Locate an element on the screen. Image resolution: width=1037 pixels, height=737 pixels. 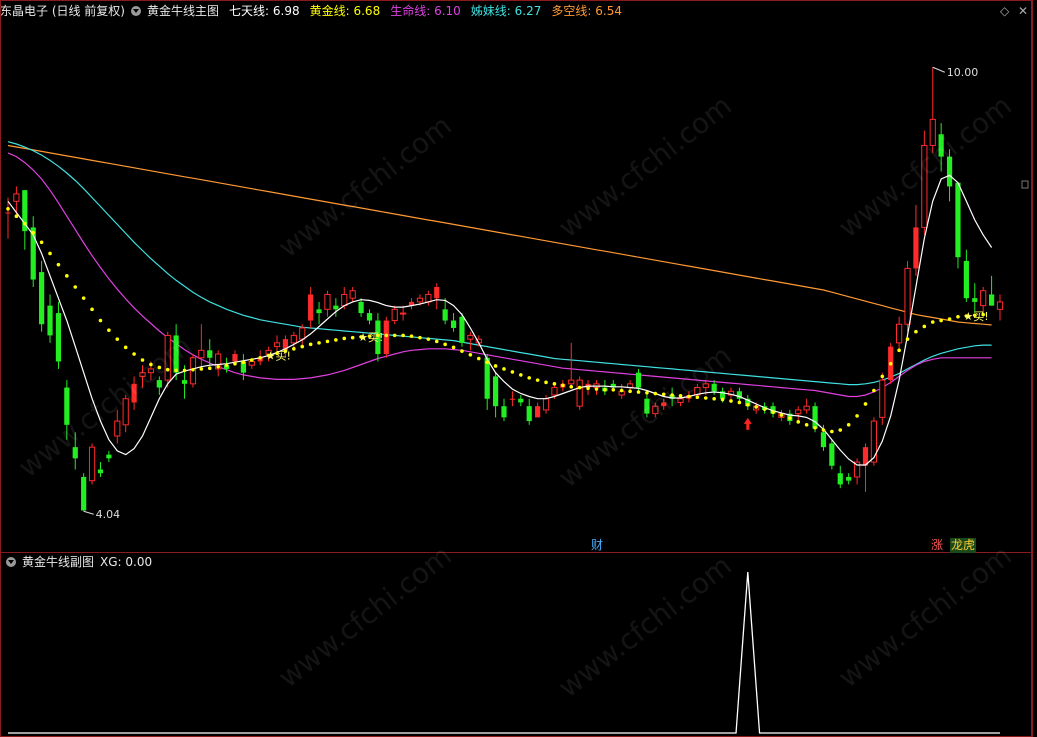
finance-tag: 财 is located at coordinates (597, 545).